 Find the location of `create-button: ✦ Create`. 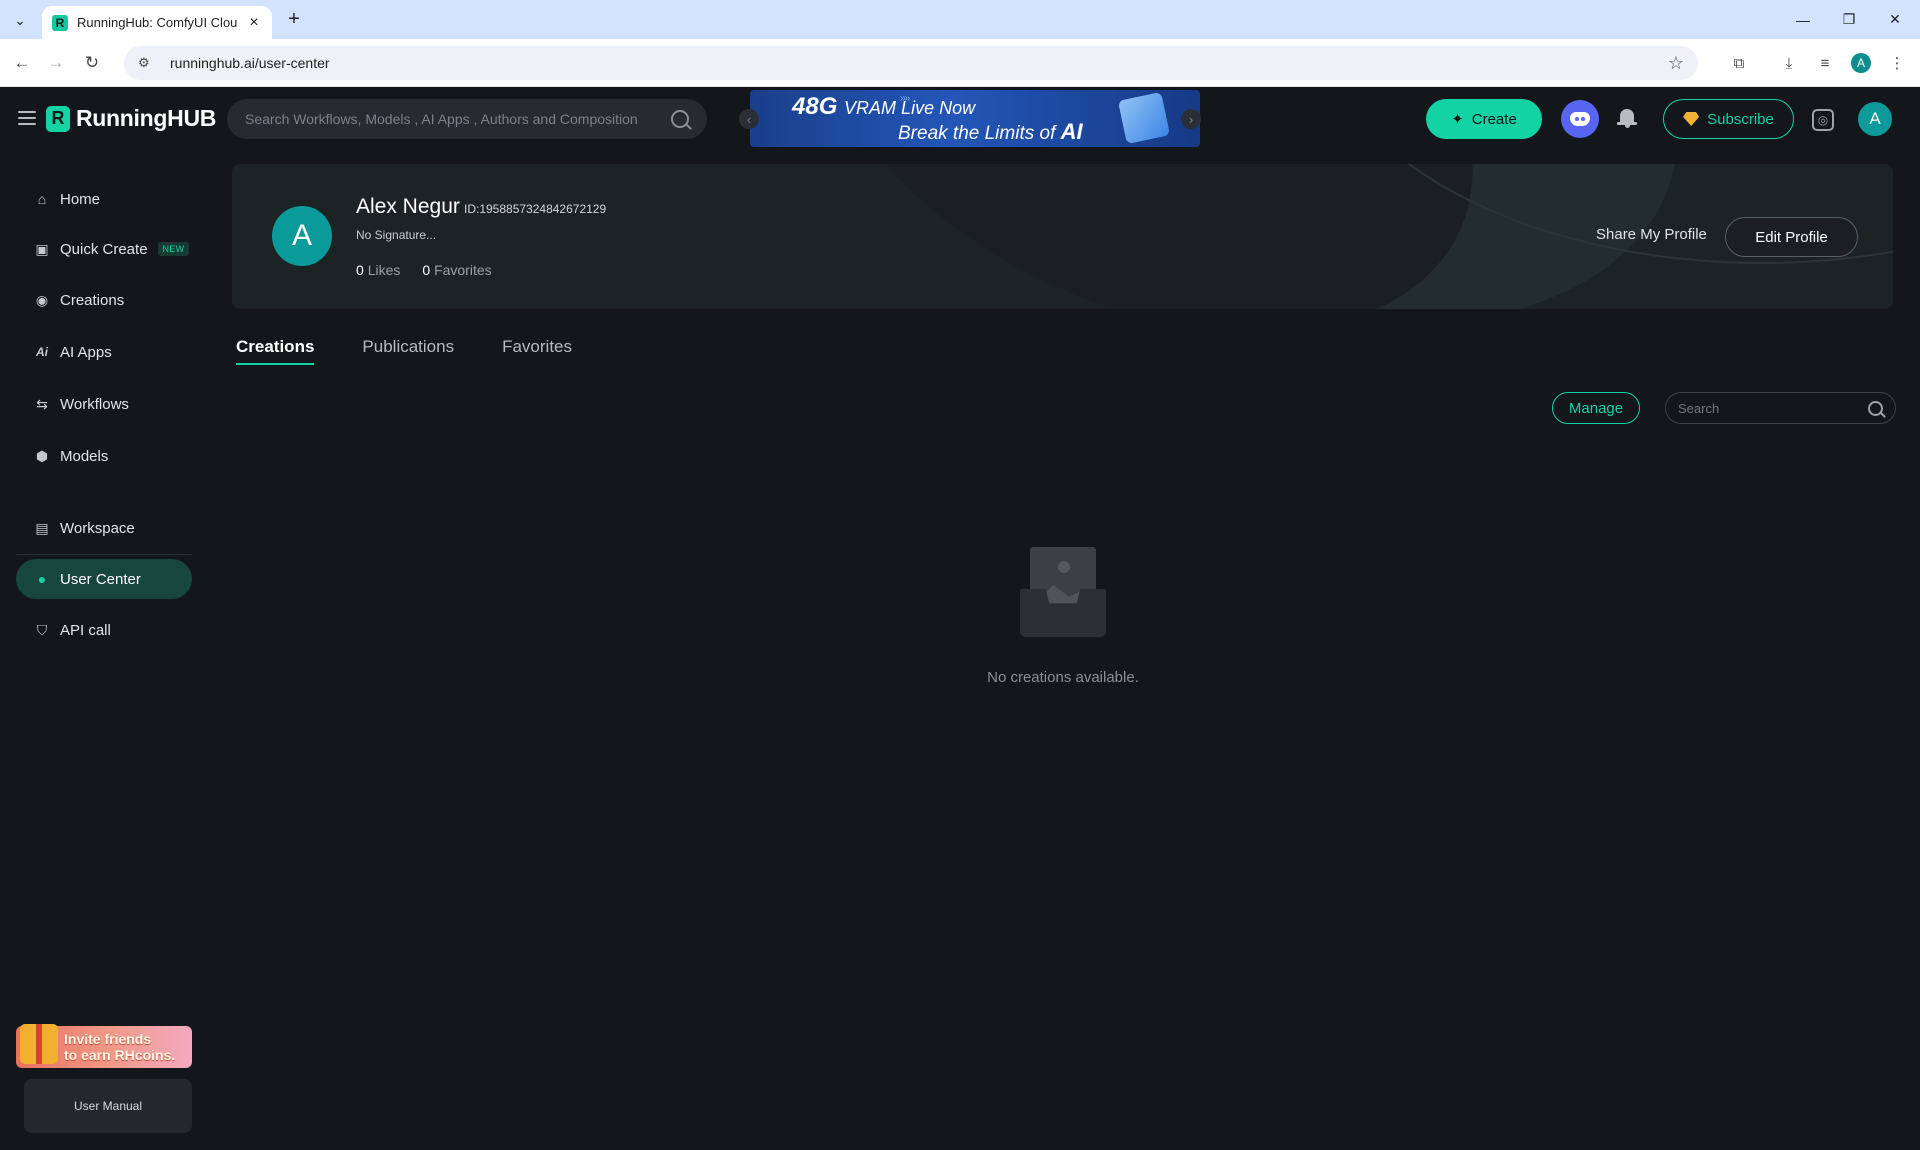

create-button: ✦ Create is located at coordinates (1484, 119).